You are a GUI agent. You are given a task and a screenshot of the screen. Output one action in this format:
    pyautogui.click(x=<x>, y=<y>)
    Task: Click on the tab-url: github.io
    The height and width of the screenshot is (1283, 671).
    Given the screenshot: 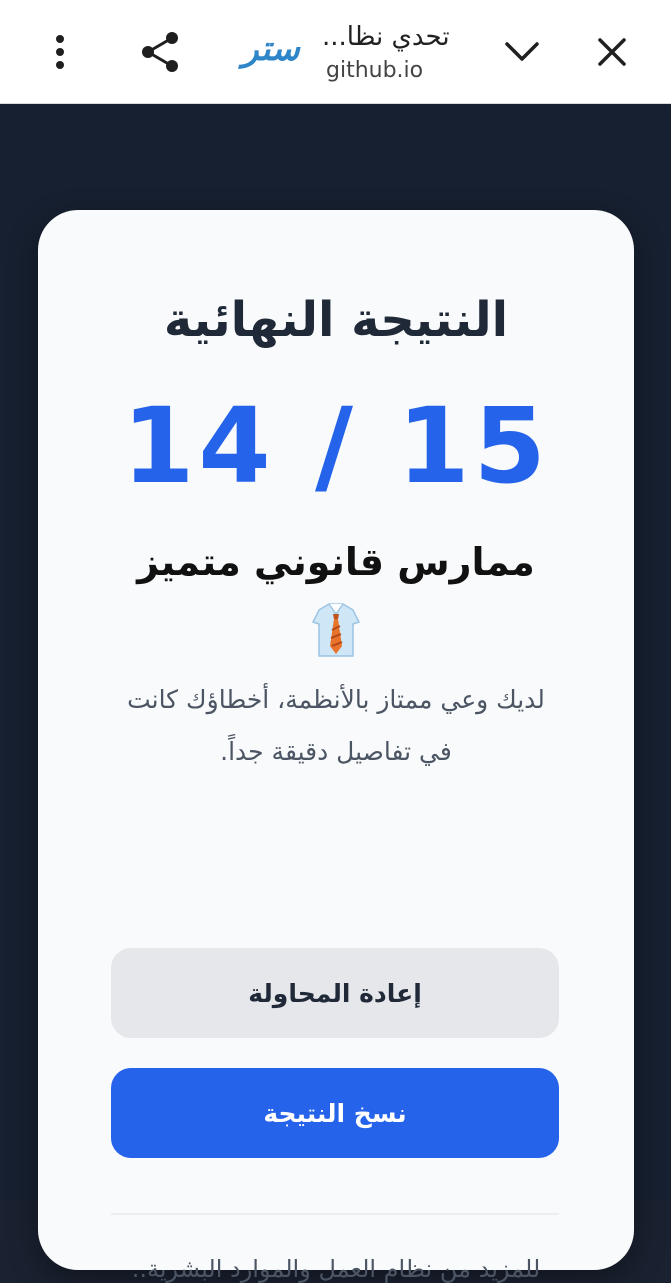 What is the action you would take?
    pyautogui.click(x=401, y=70)
    